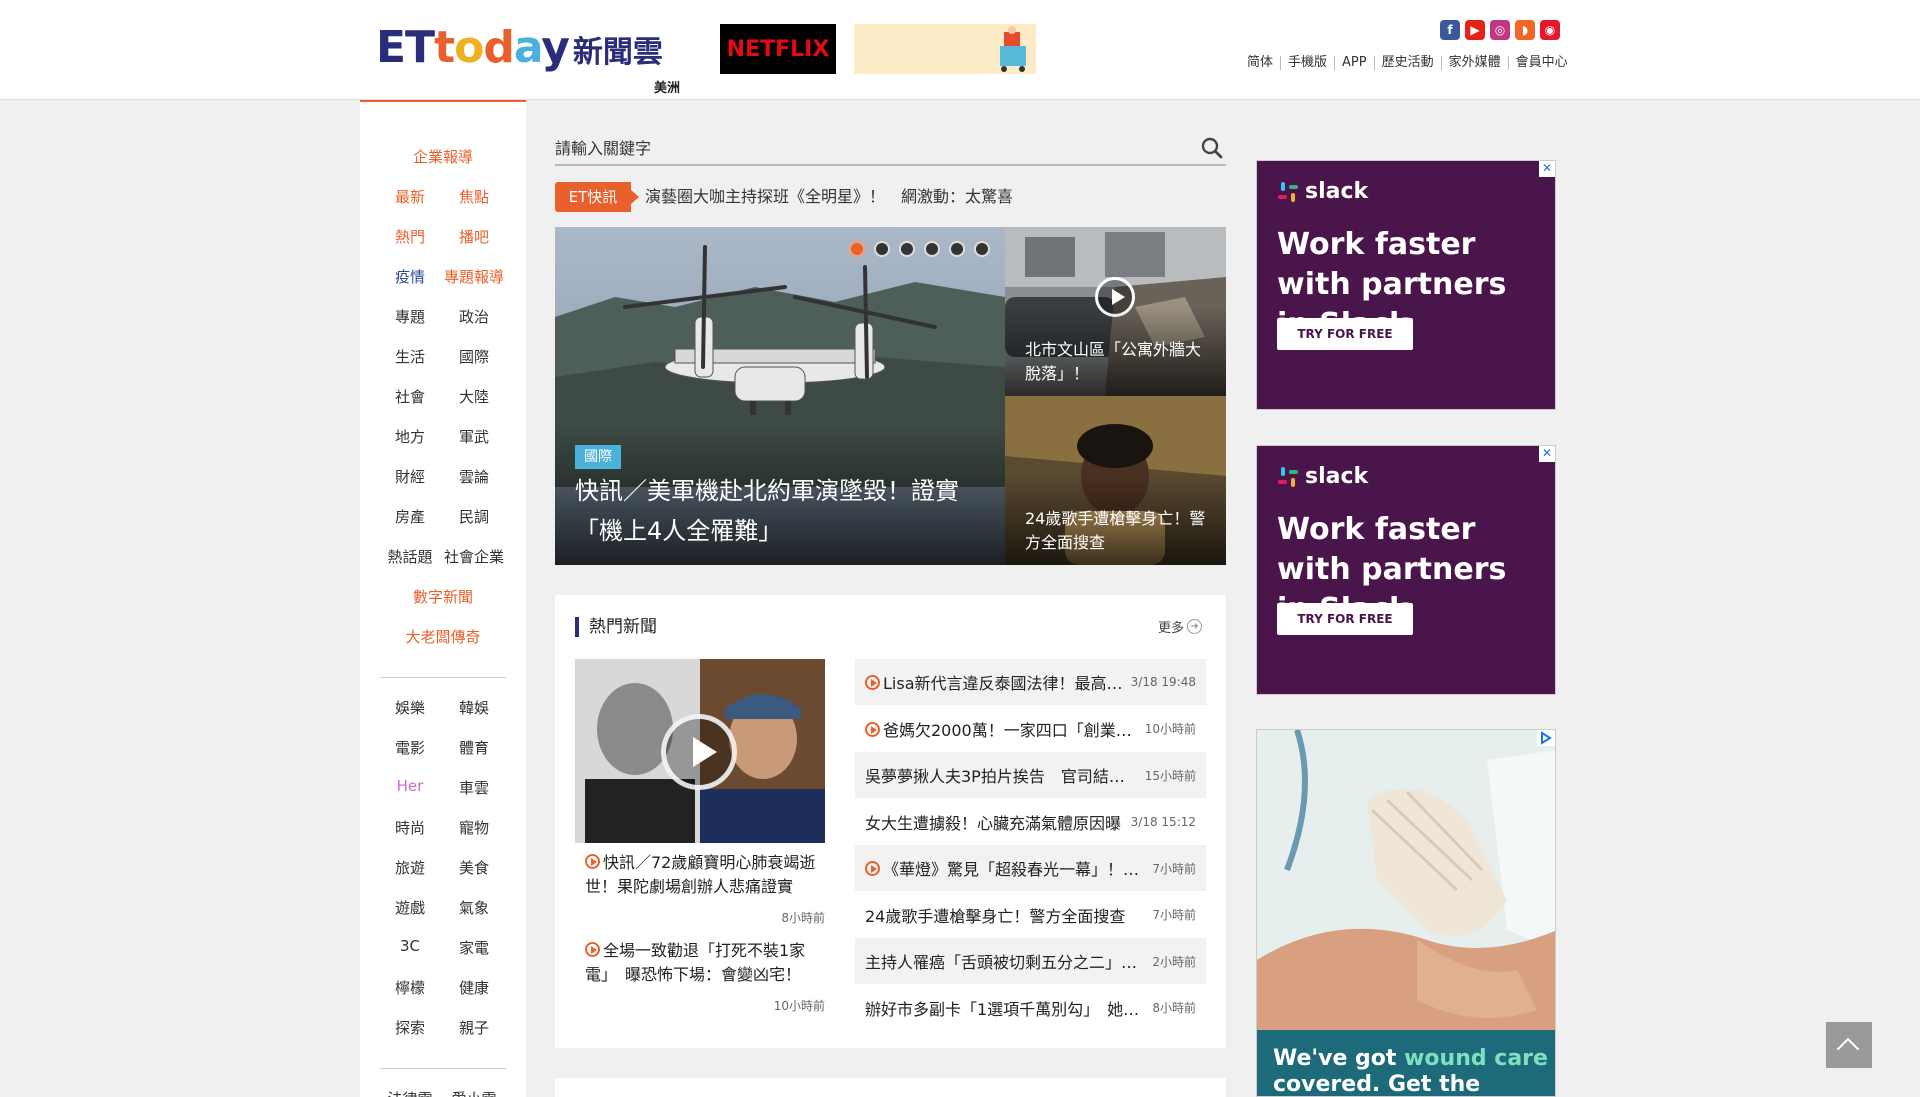 The image size is (1920, 1097). What do you see at coordinates (410, 196) in the screenshot?
I see `sidebar-item: 最新` at bounding box center [410, 196].